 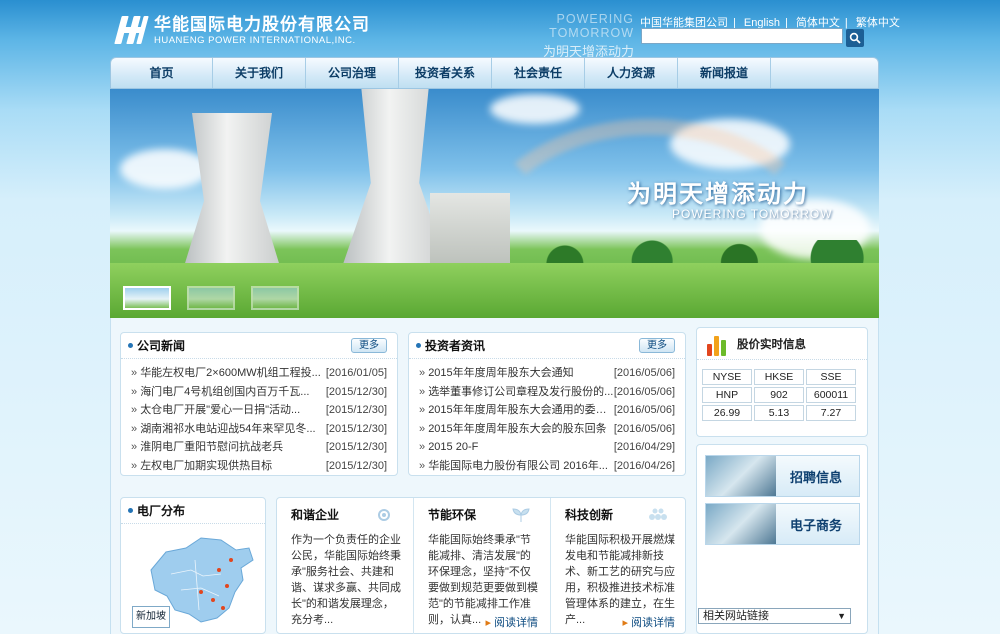 I want to click on nav-governance: 公司治理, so click(x=352, y=73).